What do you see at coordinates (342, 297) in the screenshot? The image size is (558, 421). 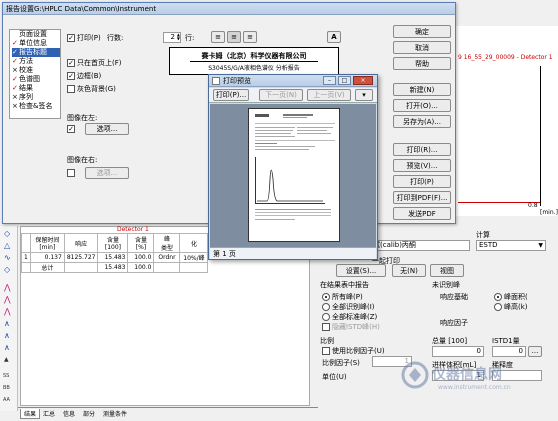 I see `radio-all-peaks: 所有峰(P)` at bounding box center [342, 297].